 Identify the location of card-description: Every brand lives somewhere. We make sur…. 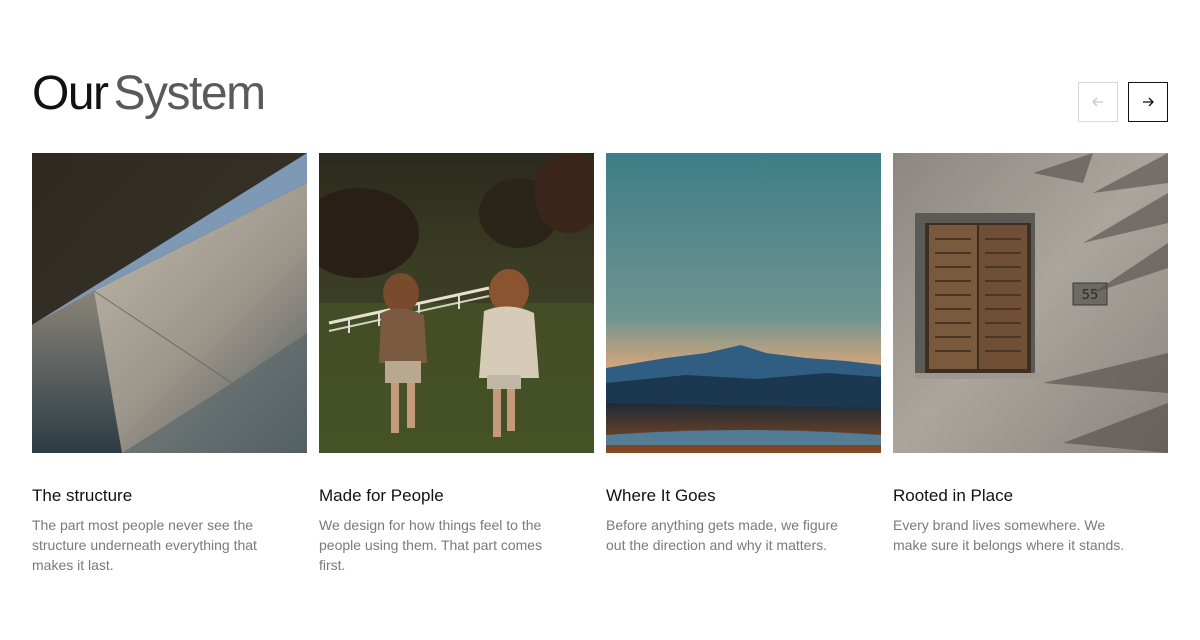
(1009, 535).